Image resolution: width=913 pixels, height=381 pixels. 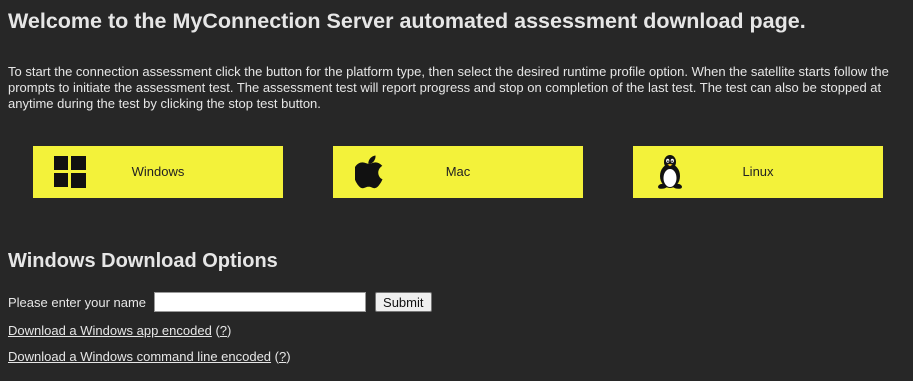 What do you see at coordinates (110, 330) in the screenshot?
I see `download-windows-app-link: Download a Windows app encoded` at bounding box center [110, 330].